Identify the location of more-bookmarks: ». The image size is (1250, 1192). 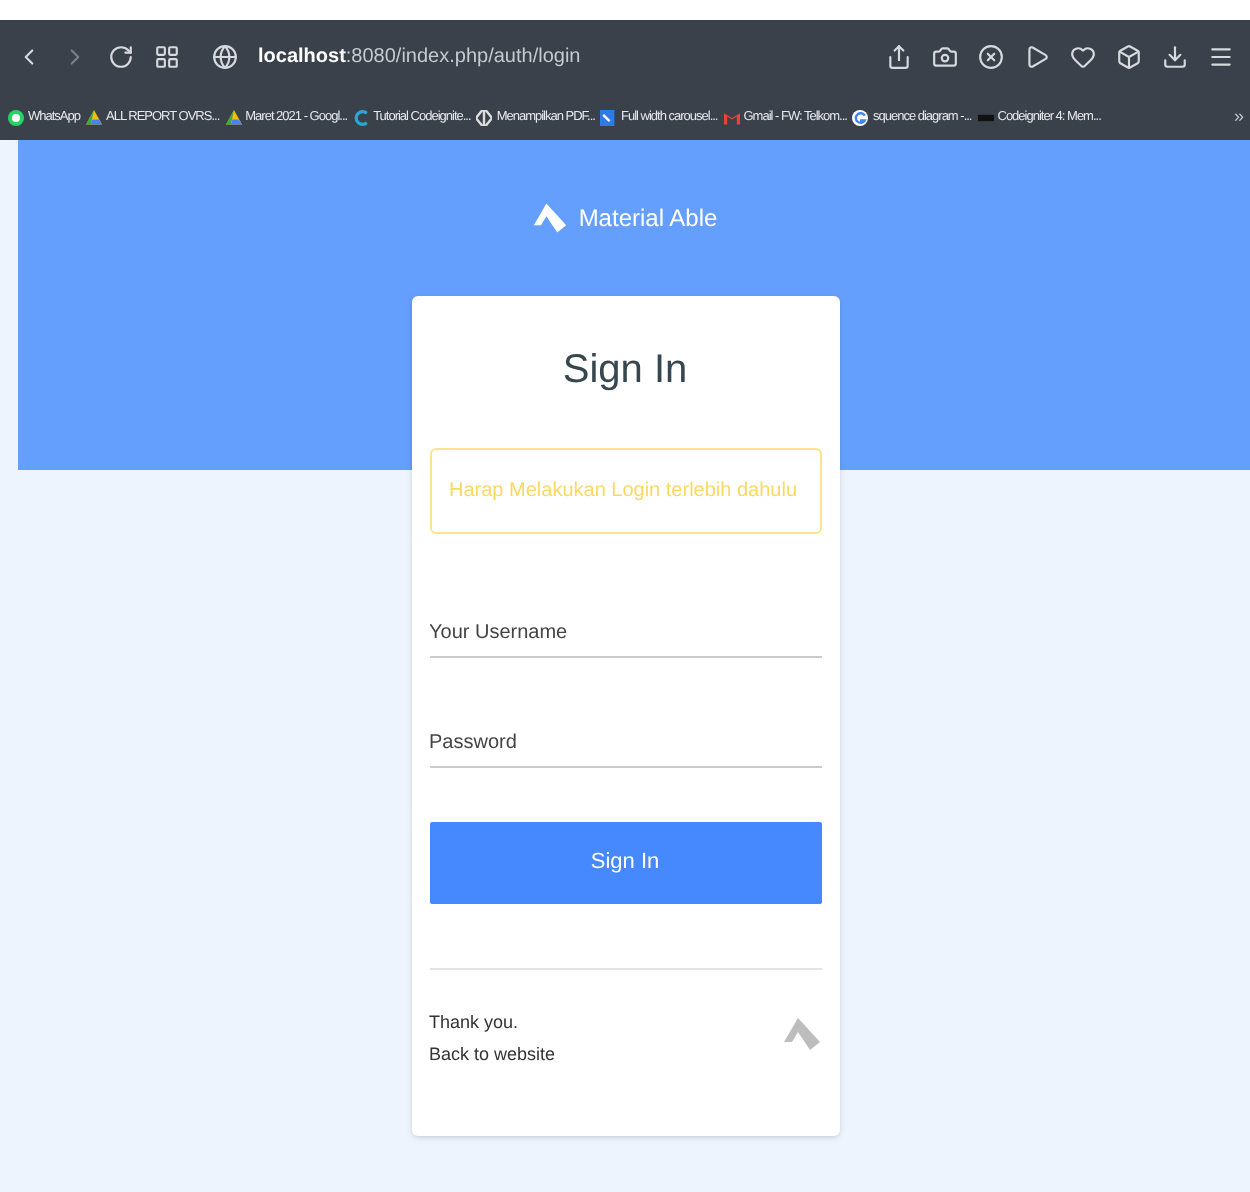
(1241, 117).